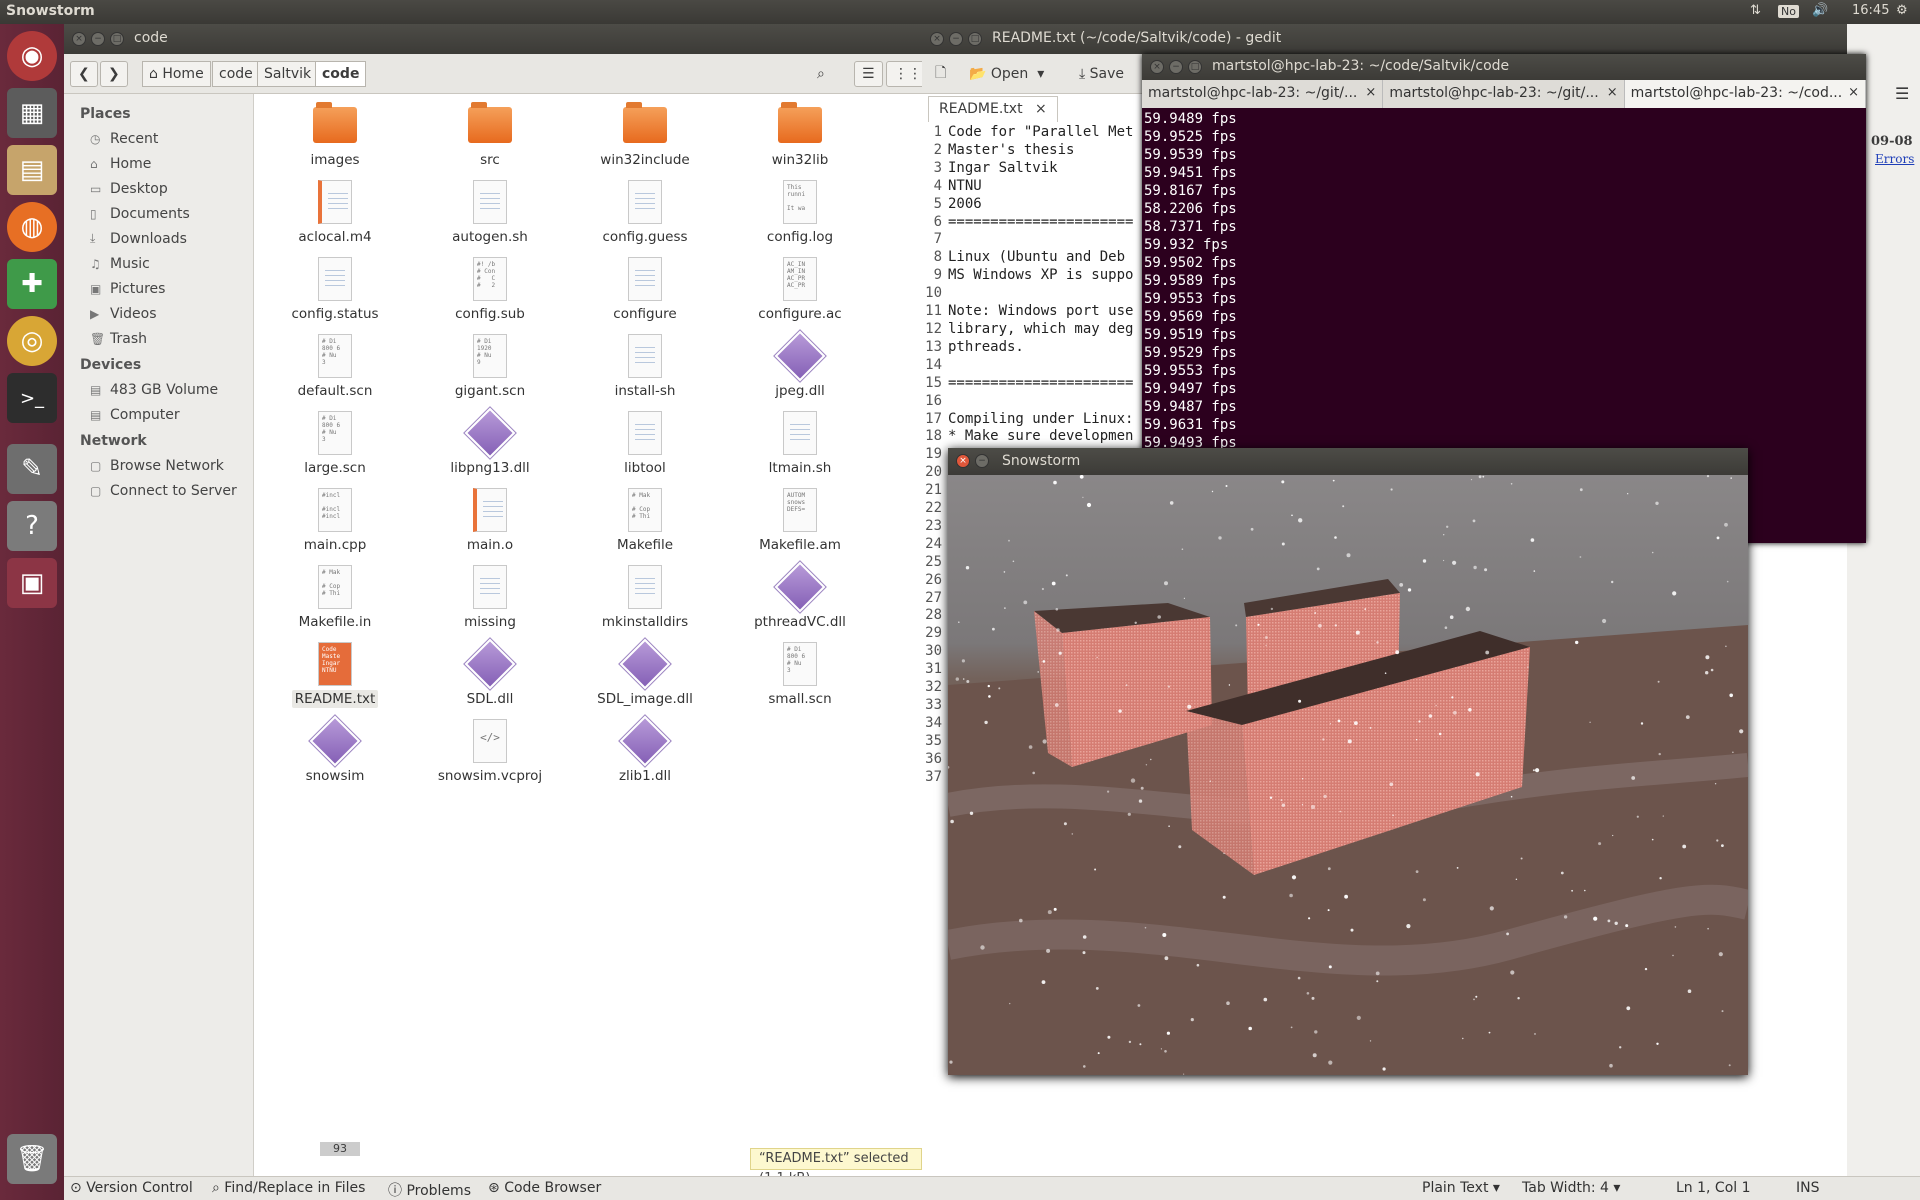  Describe the element at coordinates (490, 751) in the screenshot. I see `file-item: </> snowsim.vcproj` at that location.